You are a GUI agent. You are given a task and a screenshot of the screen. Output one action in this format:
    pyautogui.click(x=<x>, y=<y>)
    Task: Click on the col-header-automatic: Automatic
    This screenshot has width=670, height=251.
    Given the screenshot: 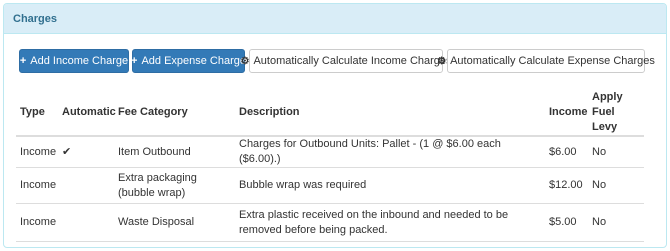 What is the action you would take?
    pyautogui.click(x=87, y=113)
    